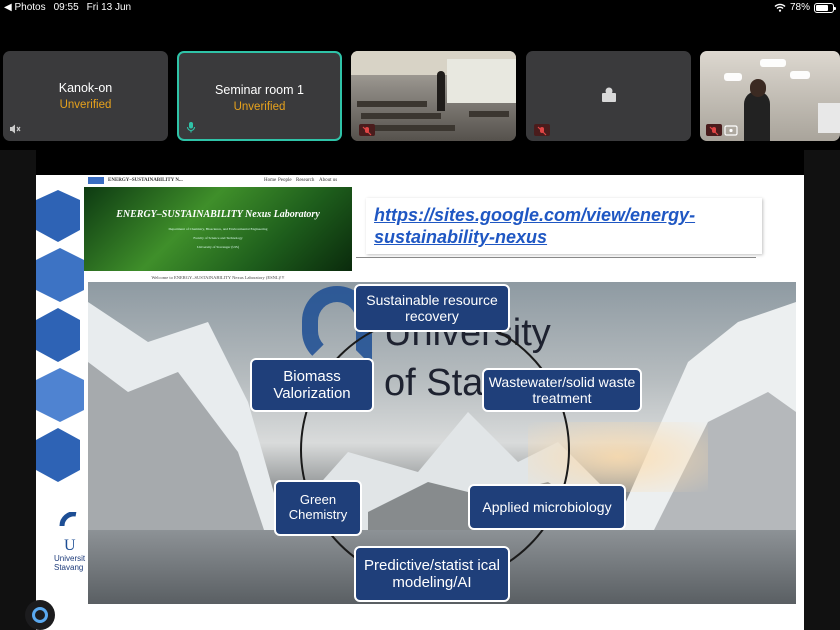 This screenshot has width=840, height=630. I want to click on microphone-icon, so click(191, 127).